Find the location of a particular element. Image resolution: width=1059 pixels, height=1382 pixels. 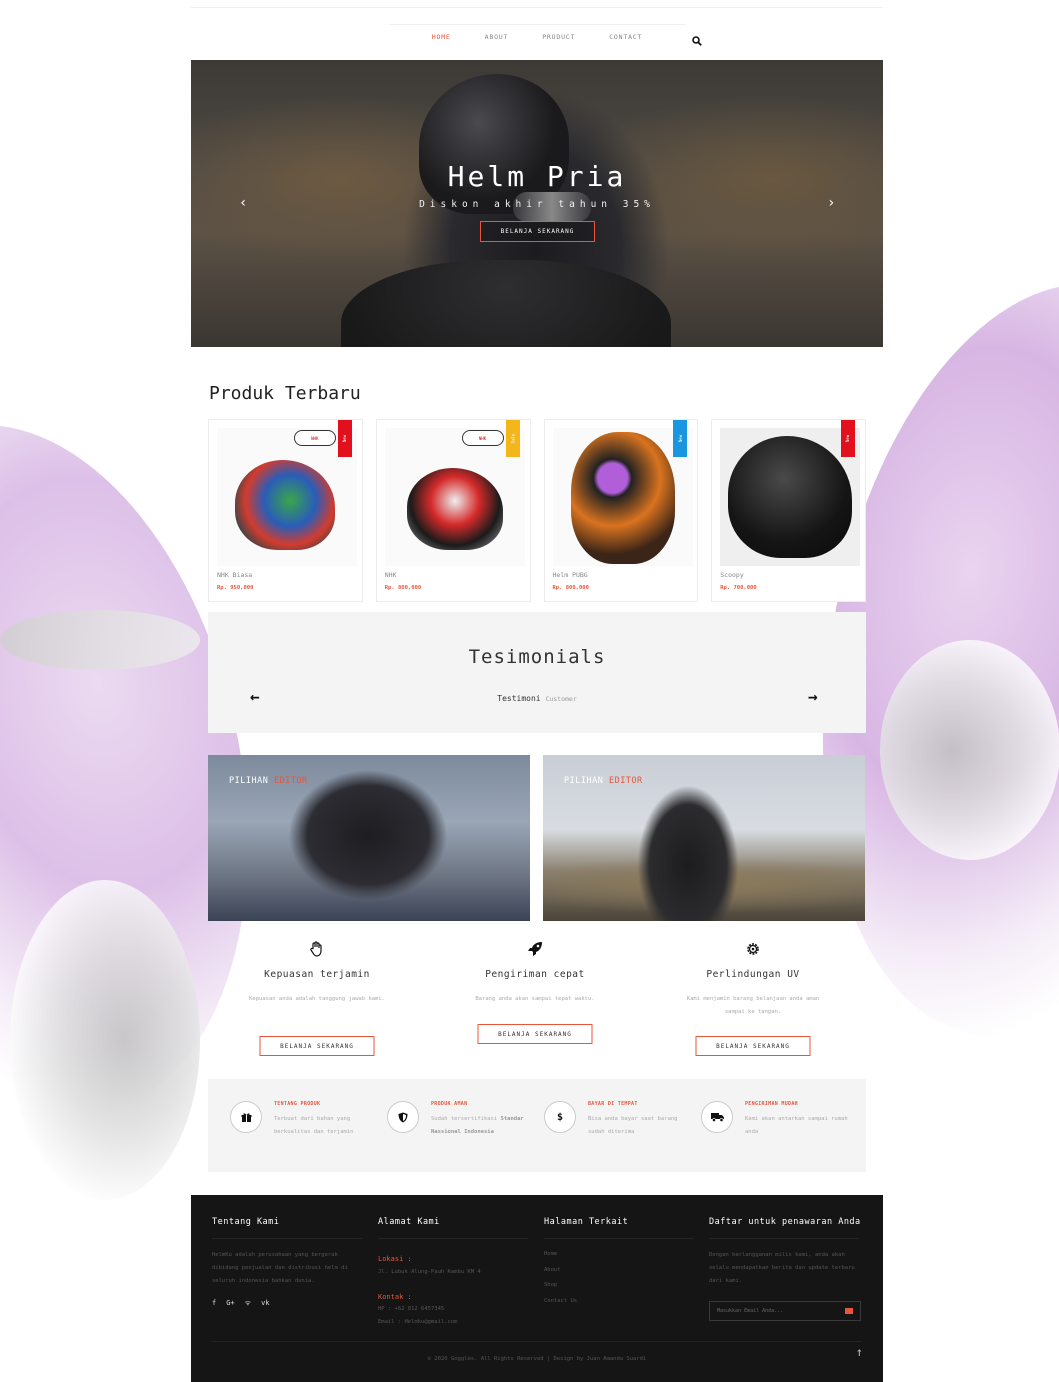

scroll-top-icon: ↑ is located at coordinates (859, 1352).